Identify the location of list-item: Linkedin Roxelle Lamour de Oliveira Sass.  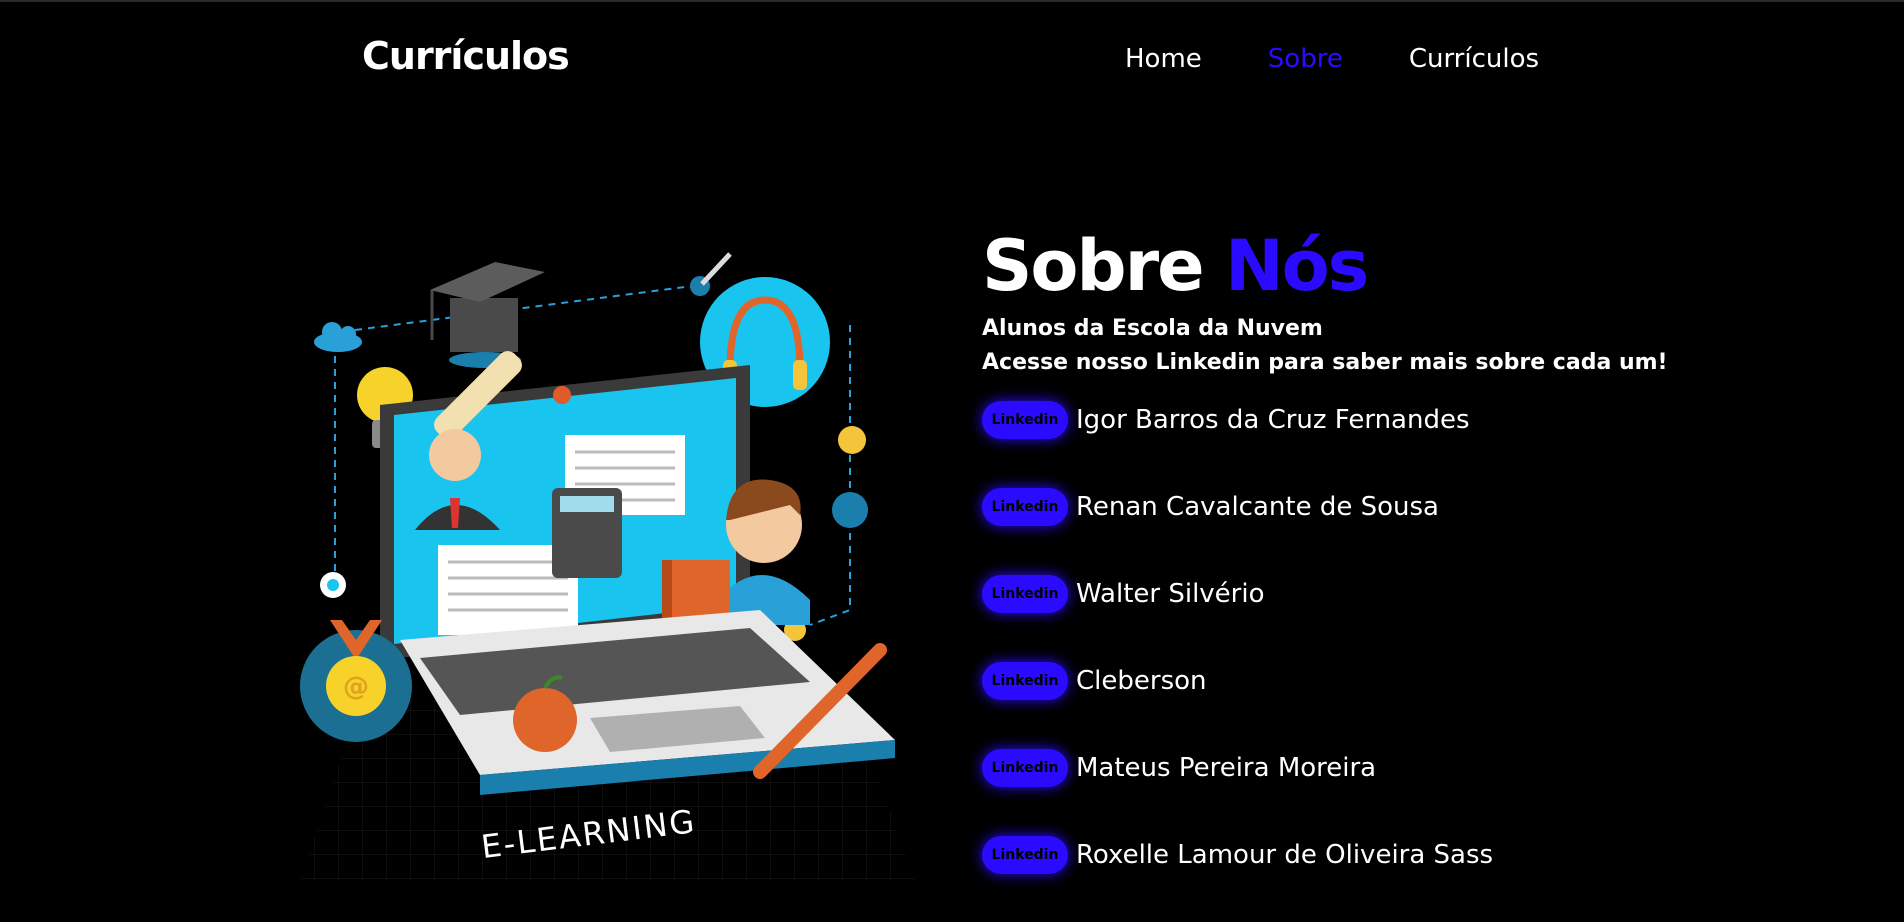
(1325, 855).